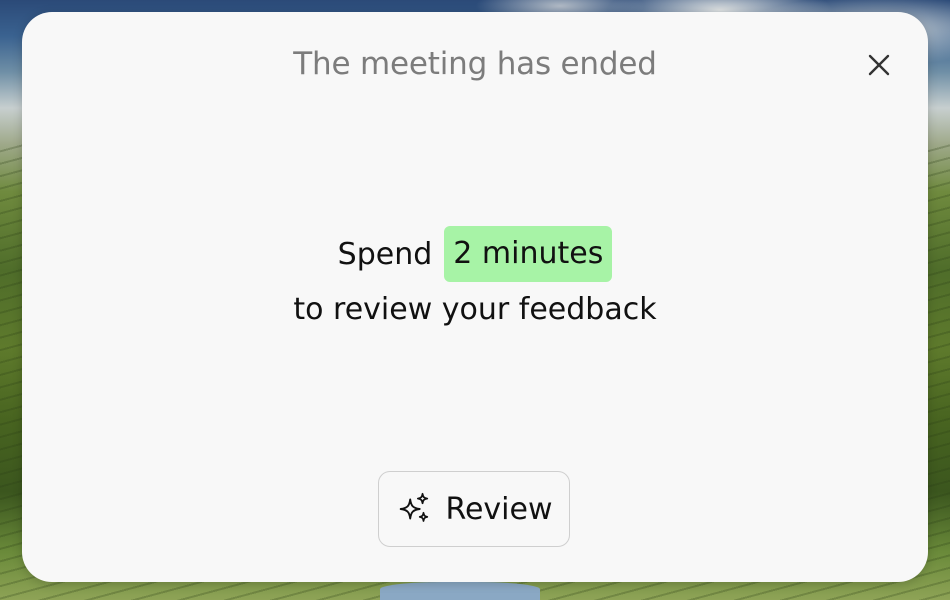  I want to click on dialog-title: The meeting has ended, so click(475, 64).